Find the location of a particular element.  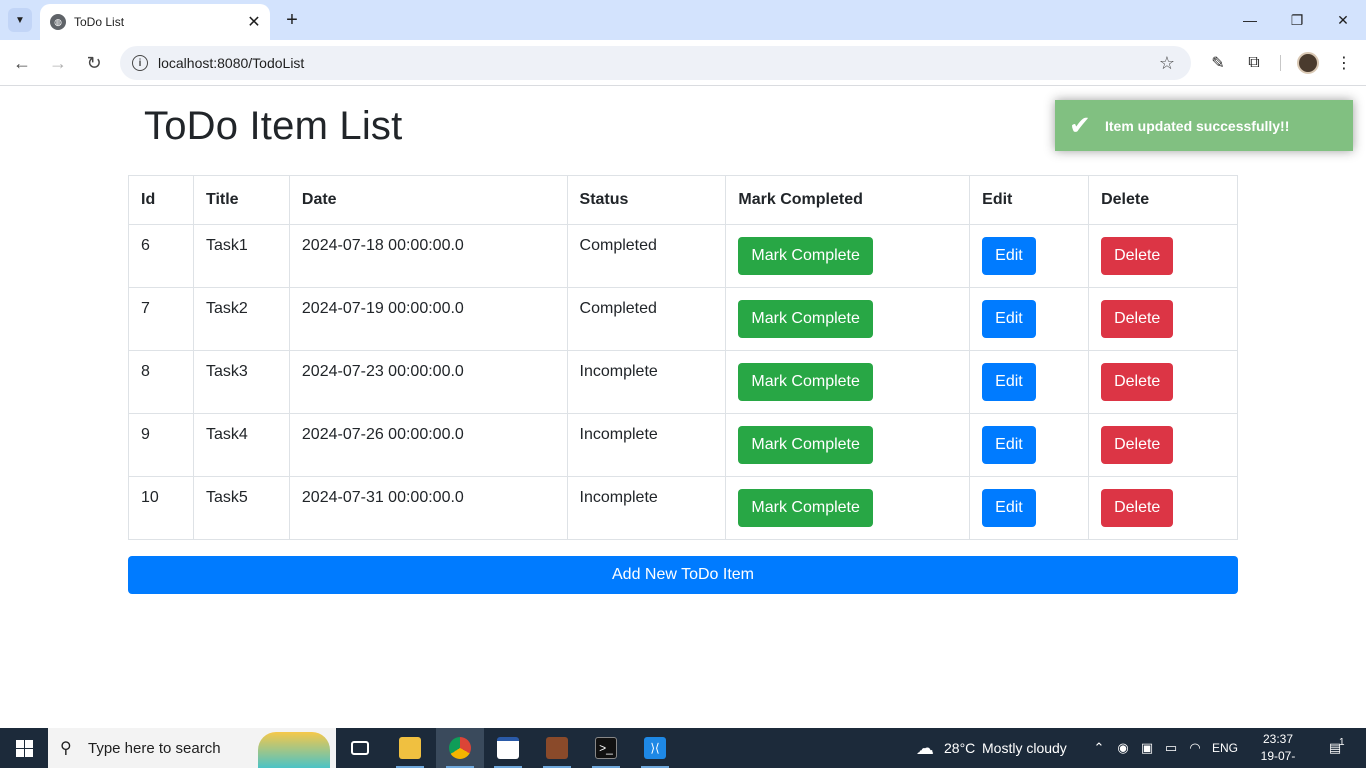

bookmark-star-icon: ☆ is located at coordinates (1167, 63).